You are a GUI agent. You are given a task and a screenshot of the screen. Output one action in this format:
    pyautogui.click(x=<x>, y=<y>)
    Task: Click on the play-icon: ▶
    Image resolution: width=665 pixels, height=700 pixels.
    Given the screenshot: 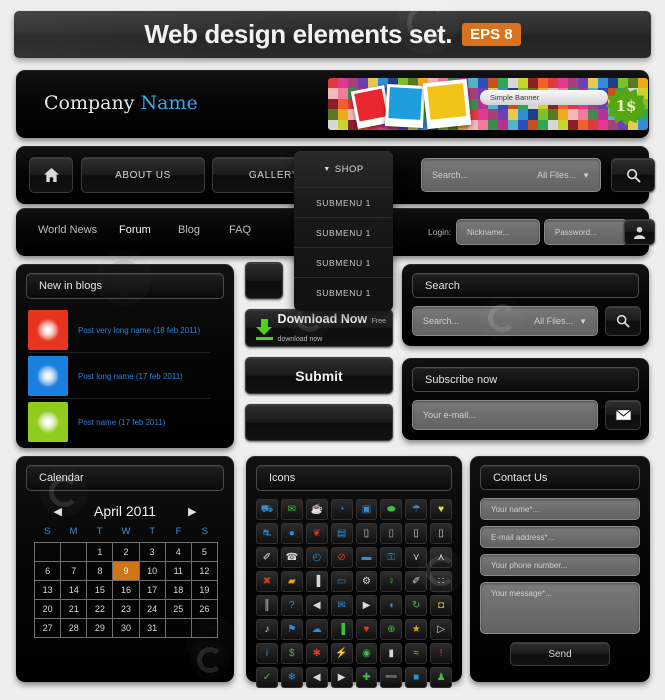 What is the action you would take?
    pyautogui.click(x=366, y=605)
    